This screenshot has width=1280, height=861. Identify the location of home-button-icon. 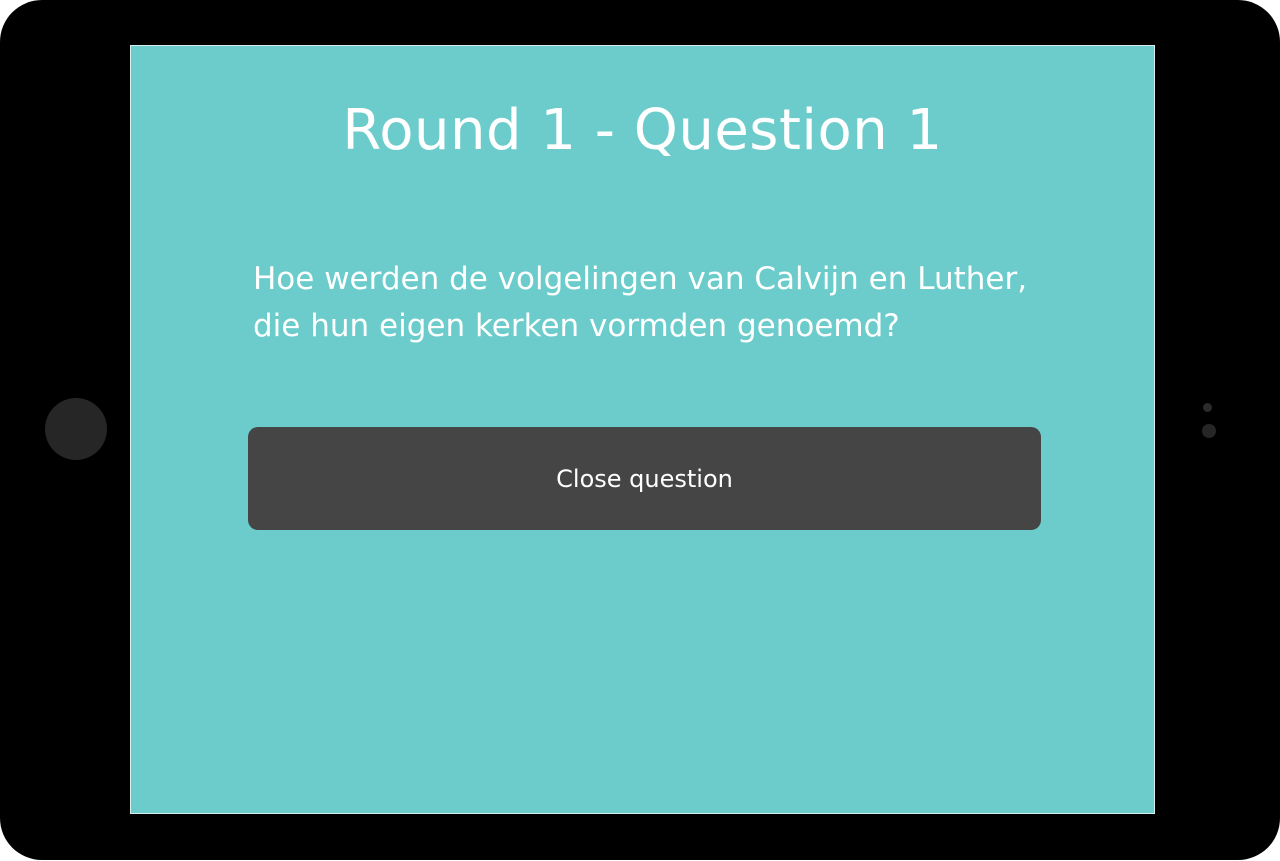
(76, 429).